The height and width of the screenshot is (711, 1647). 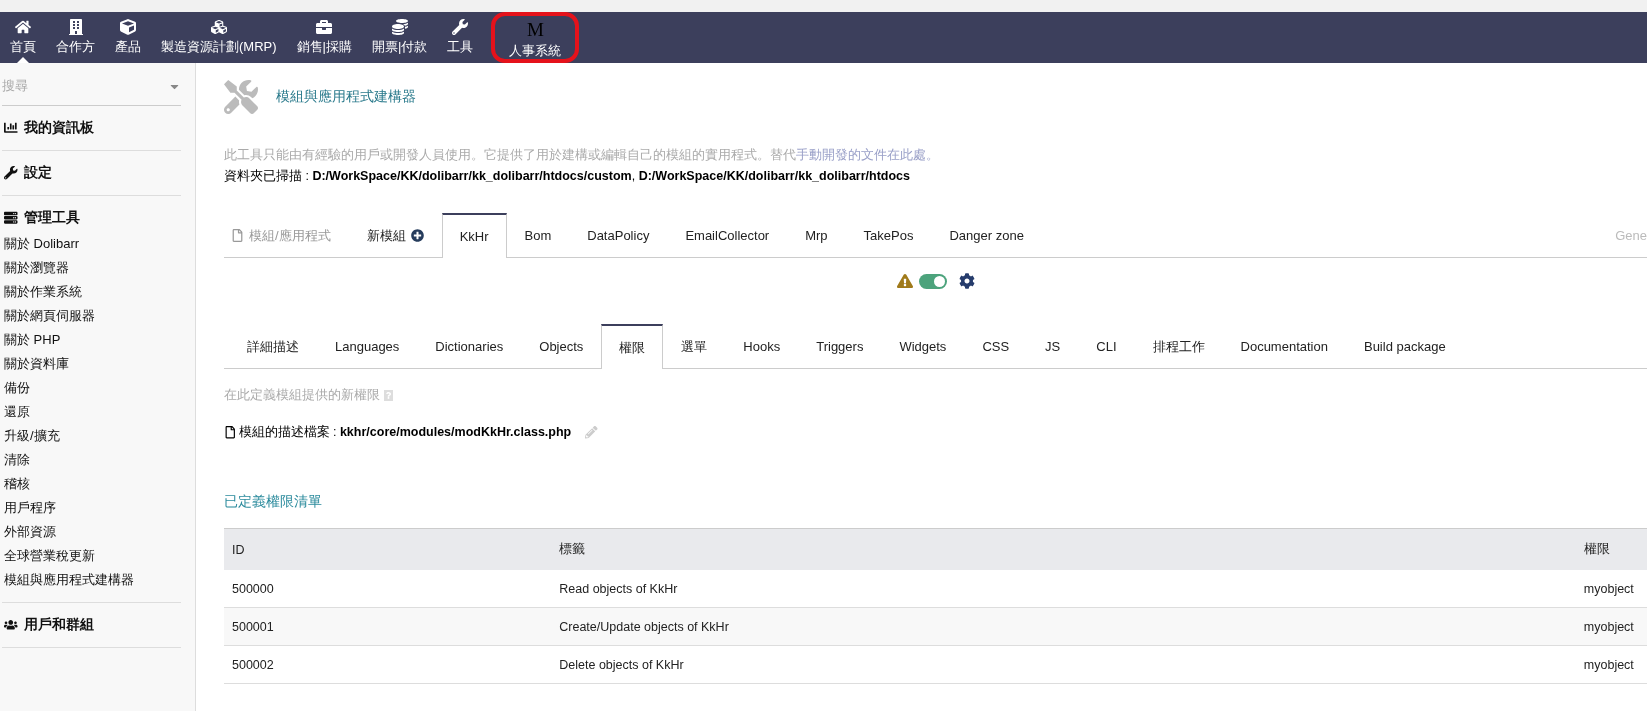 What do you see at coordinates (474, 235) in the screenshot?
I see `module-tab: KkHr` at bounding box center [474, 235].